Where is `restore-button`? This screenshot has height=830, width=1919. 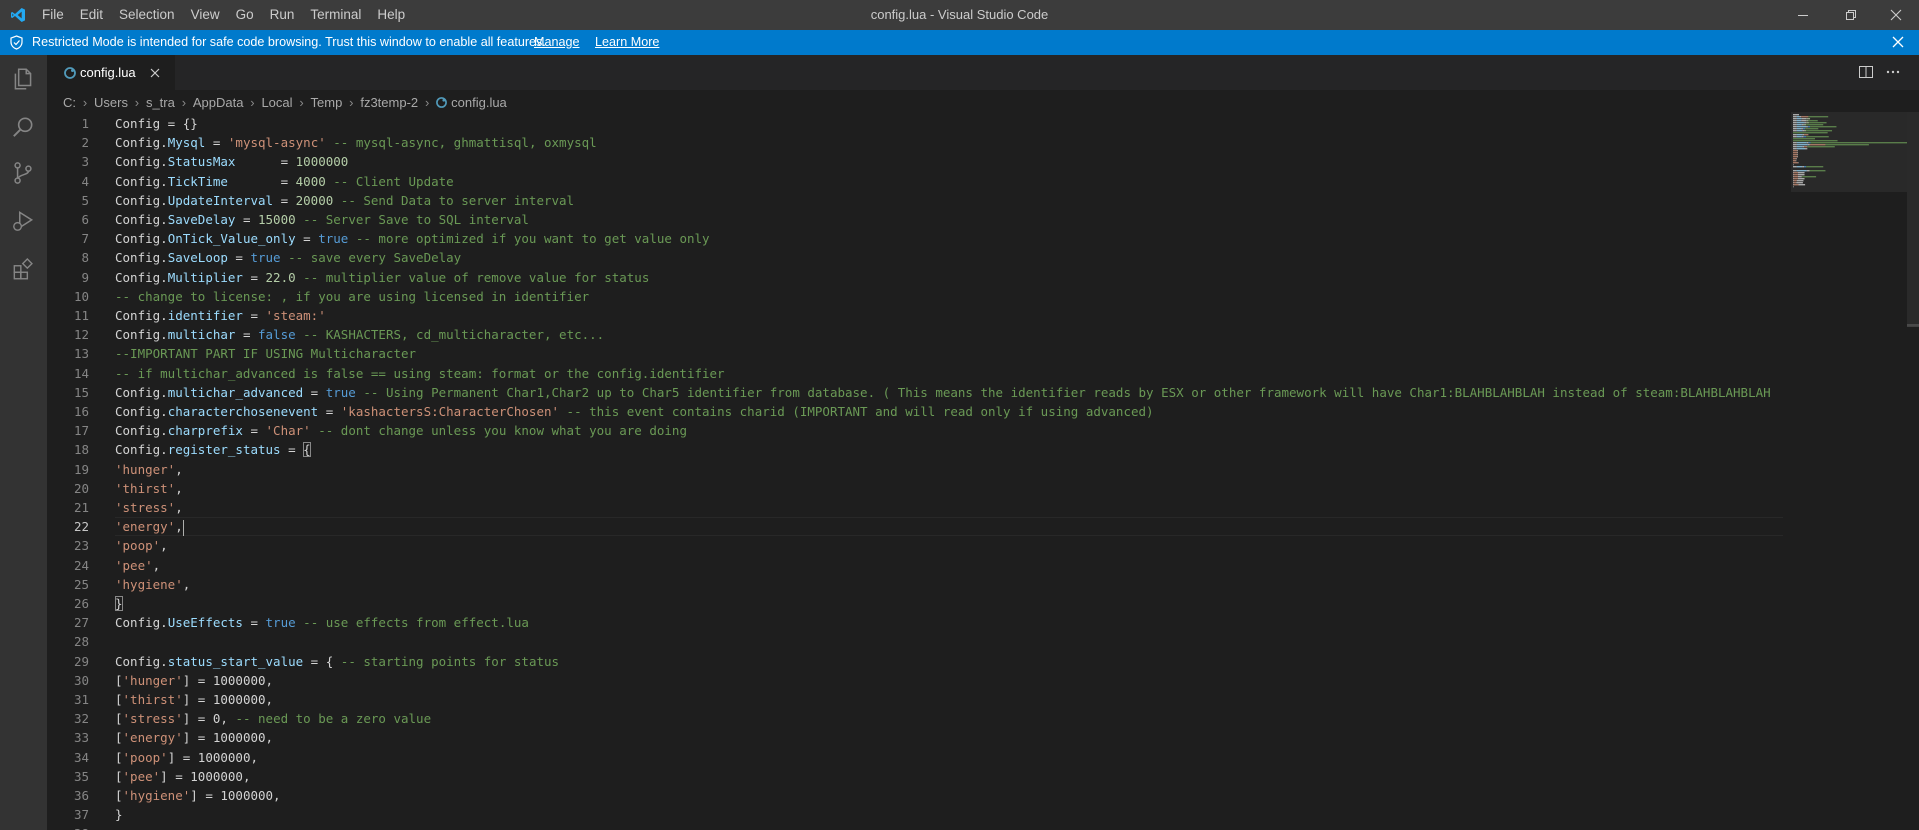 restore-button is located at coordinates (1851, 15).